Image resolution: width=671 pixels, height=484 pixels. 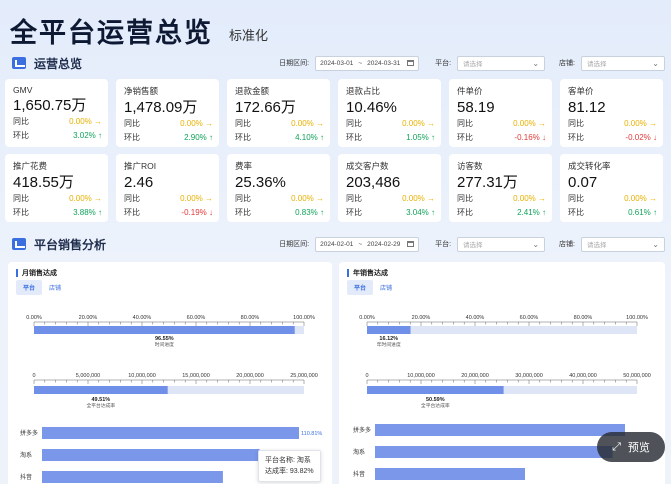 What do you see at coordinates (279, 137) in the screenshot?
I see `mom-row: 环比 4.10% ↑` at bounding box center [279, 137].